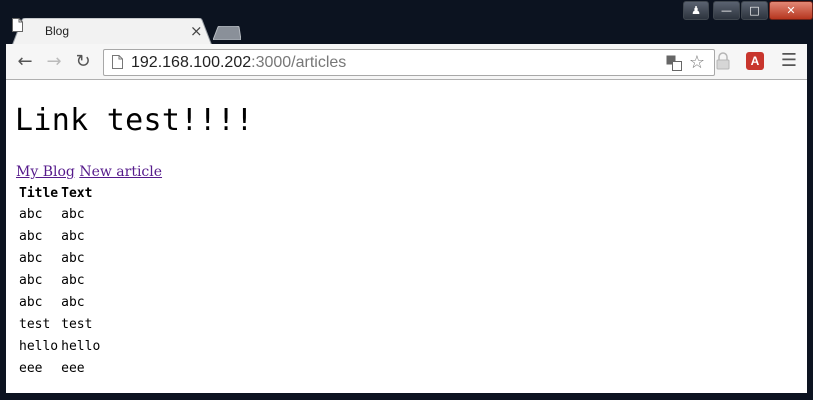 This screenshot has height=400, width=813. Describe the element at coordinates (696, 10) in the screenshot. I see `user-icon: ♟` at that location.